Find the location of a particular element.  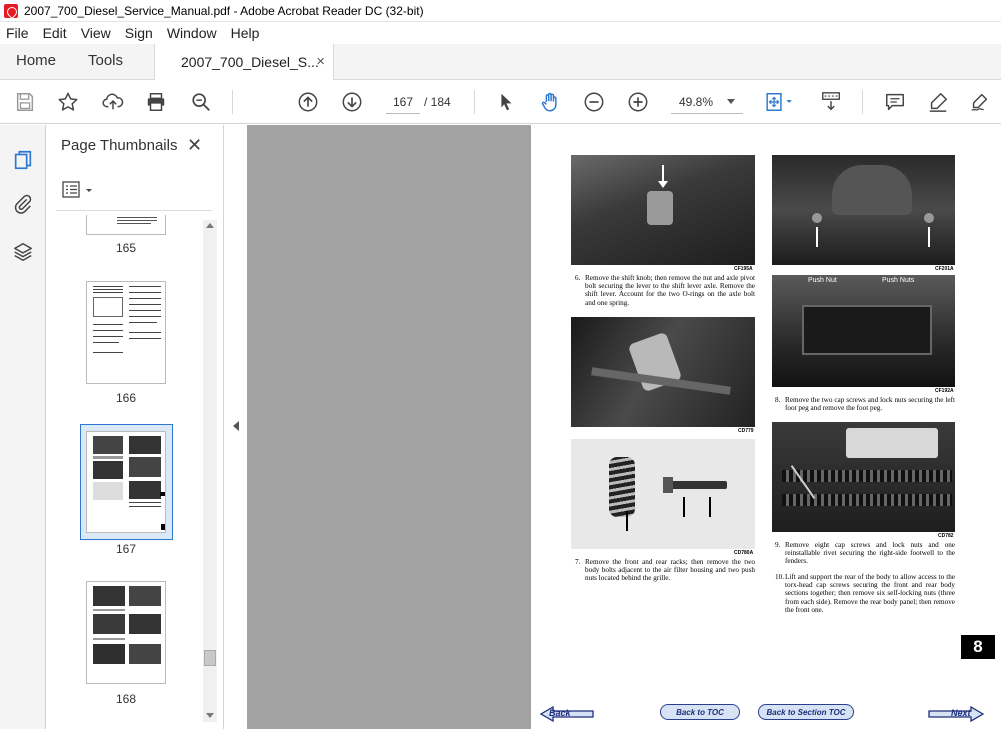

acrobat-icon is located at coordinates (11, 10).